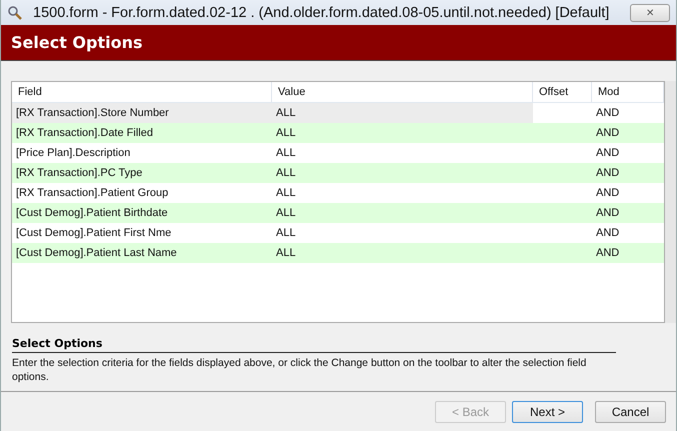 This screenshot has height=431, width=677. Describe the element at coordinates (628, 92) in the screenshot. I see `column-header: Mod` at that location.